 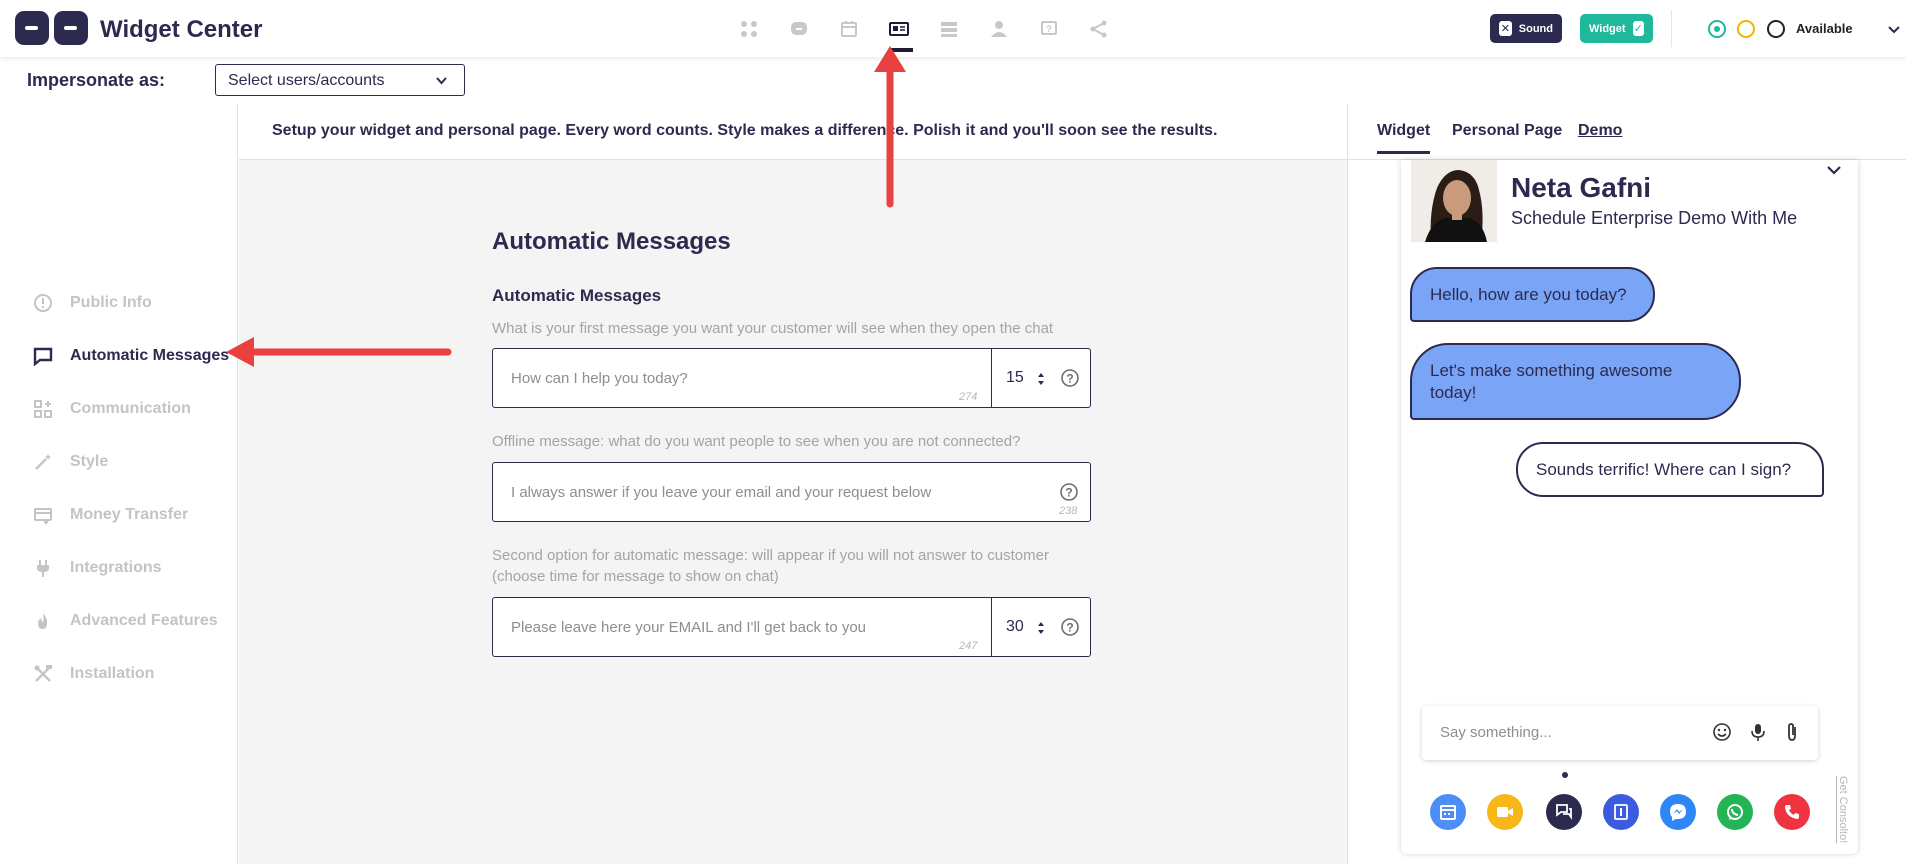 What do you see at coordinates (1654, 218) in the screenshot?
I see `agent-subtitle: Schedule Enterprise Demo With Me` at bounding box center [1654, 218].